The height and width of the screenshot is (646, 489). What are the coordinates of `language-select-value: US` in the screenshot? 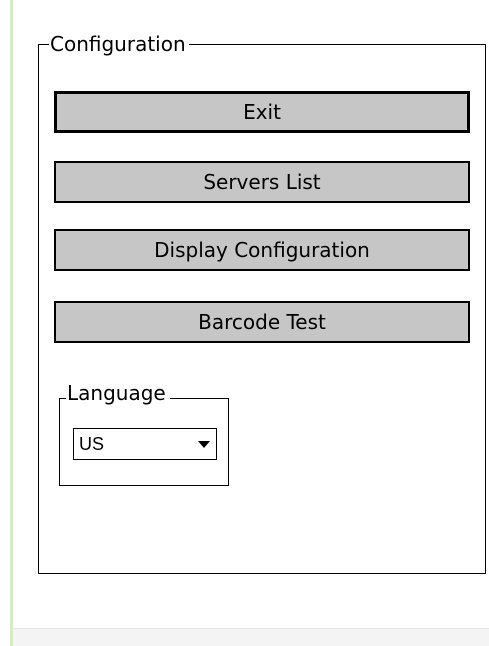 It's located at (92, 444).